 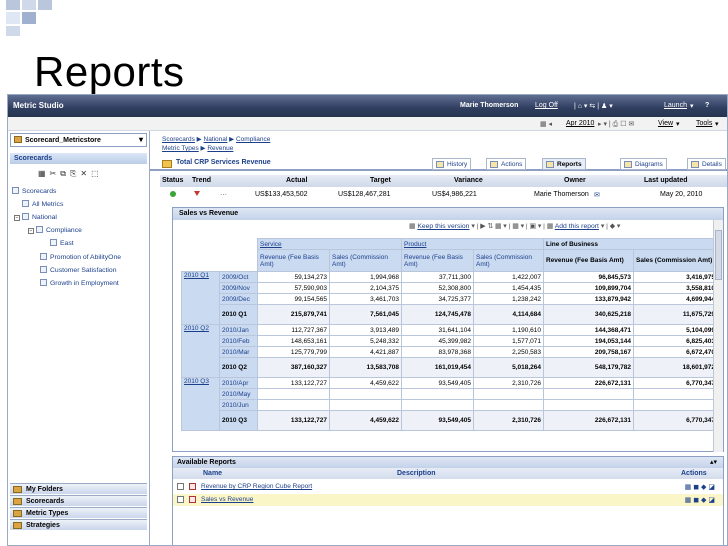 What do you see at coordinates (564, 164) in the screenshot?
I see `tab-reports: Reports` at bounding box center [564, 164].